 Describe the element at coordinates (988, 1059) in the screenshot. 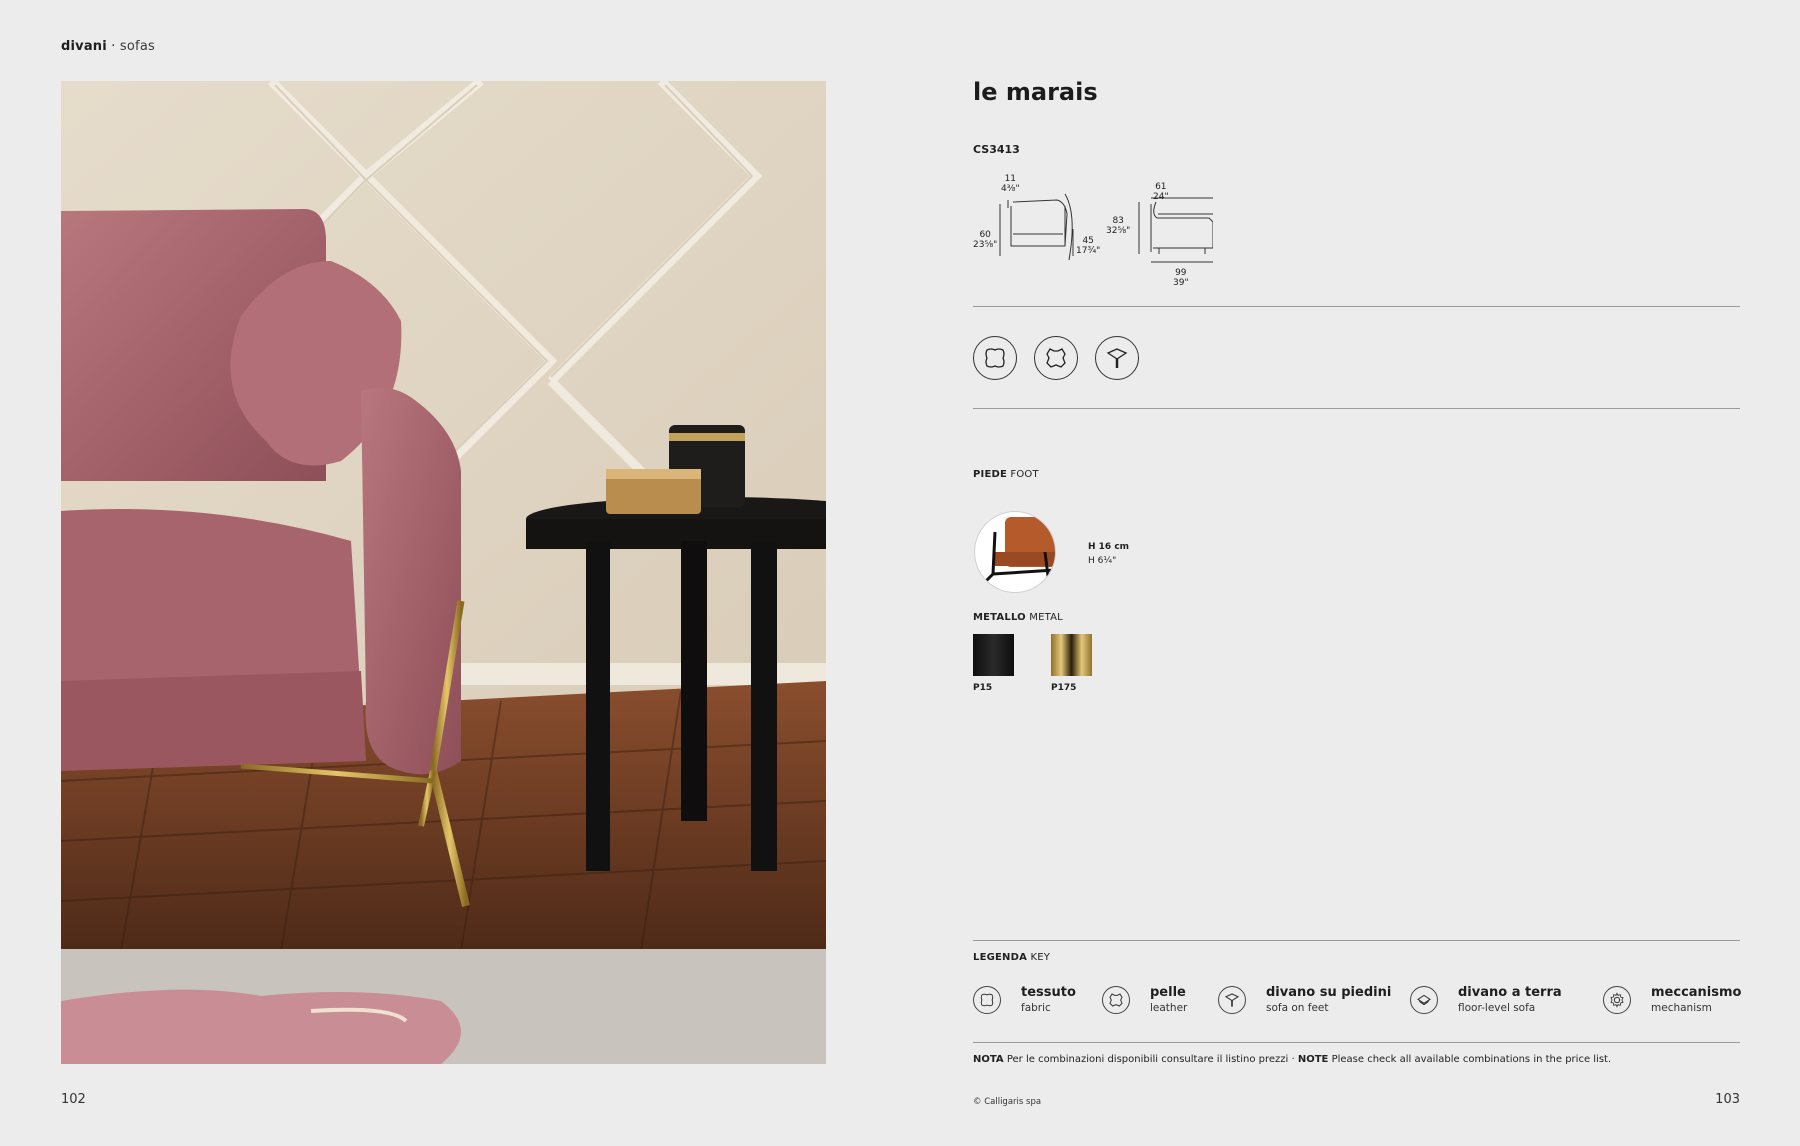

I see `note-label-it: NOTA` at that location.